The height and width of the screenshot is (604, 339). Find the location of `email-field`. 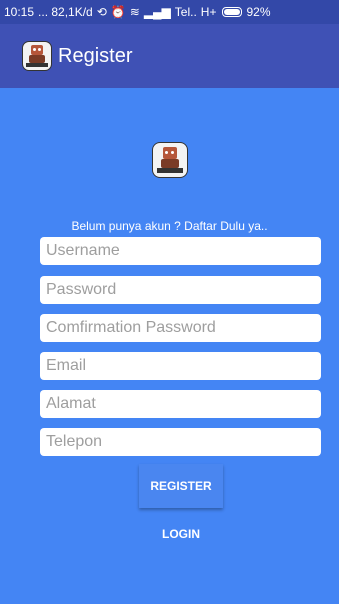

email-field is located at coordinates (180, 366).